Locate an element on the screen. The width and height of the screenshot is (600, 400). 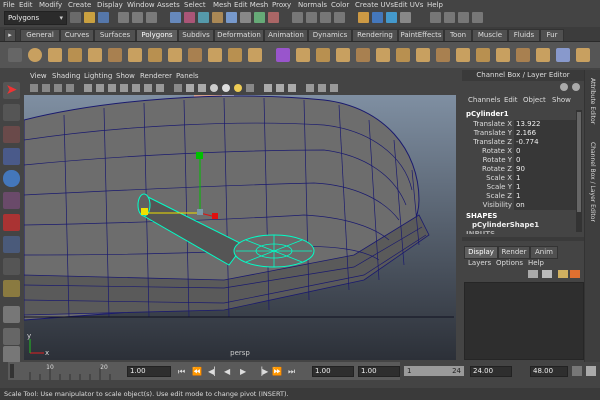
create-layer-icon is located at coordinates (533, 274).